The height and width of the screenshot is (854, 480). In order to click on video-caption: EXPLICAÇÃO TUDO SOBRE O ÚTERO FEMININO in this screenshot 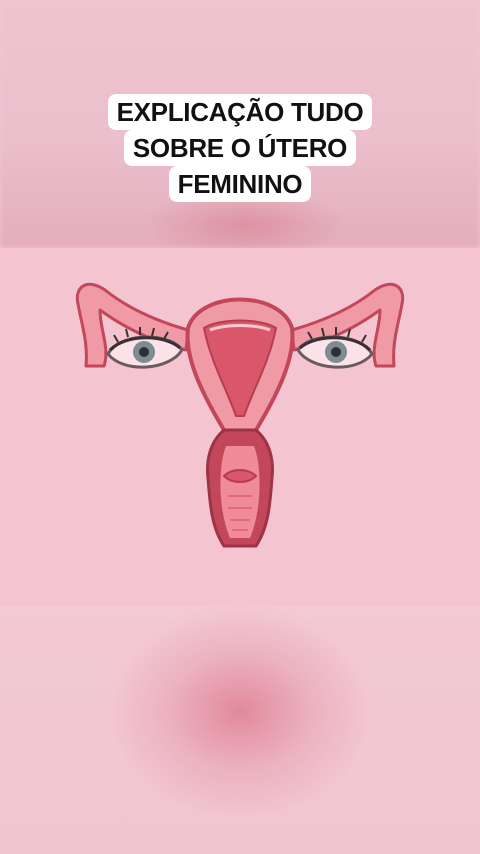, I will do `click(240, 148)`.